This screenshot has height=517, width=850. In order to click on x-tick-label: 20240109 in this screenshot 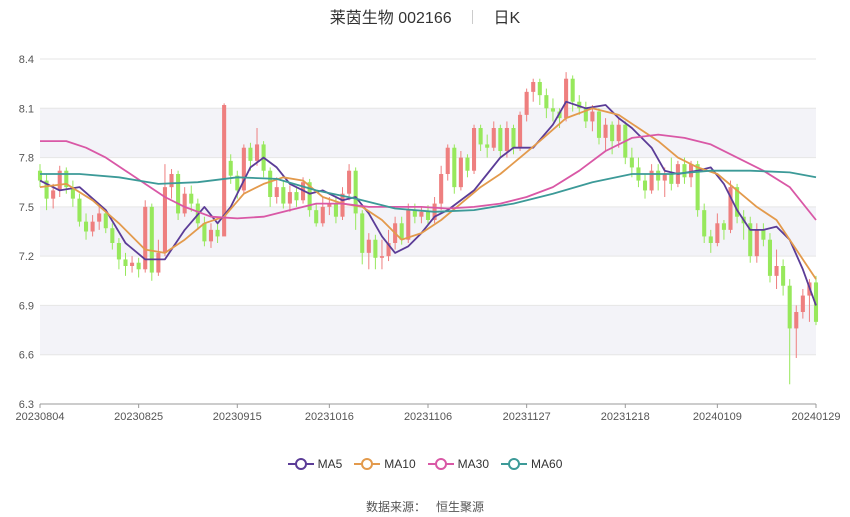, I will do `click(717, 417)`.